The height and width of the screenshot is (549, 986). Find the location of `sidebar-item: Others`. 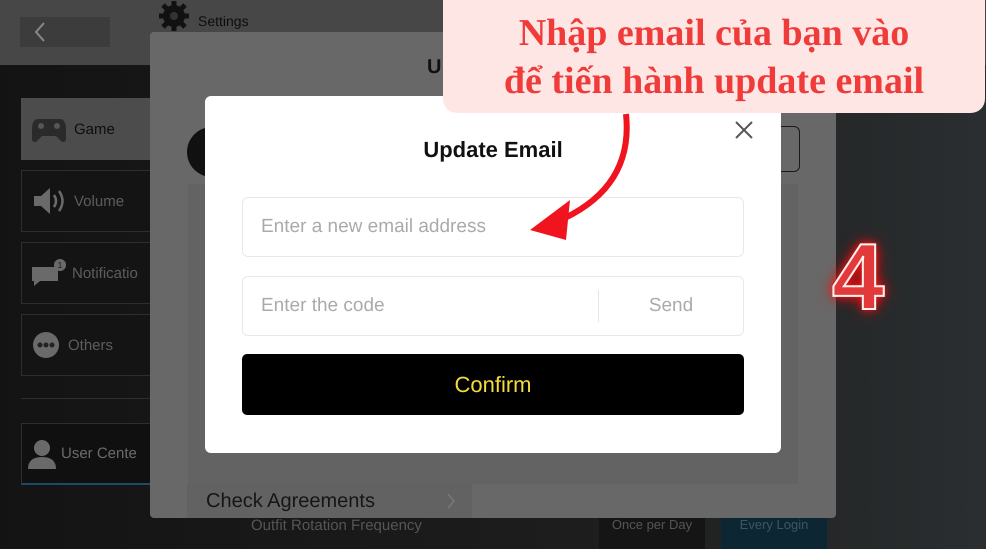

sidebar-item: Others is located at coordinates (86, 345).